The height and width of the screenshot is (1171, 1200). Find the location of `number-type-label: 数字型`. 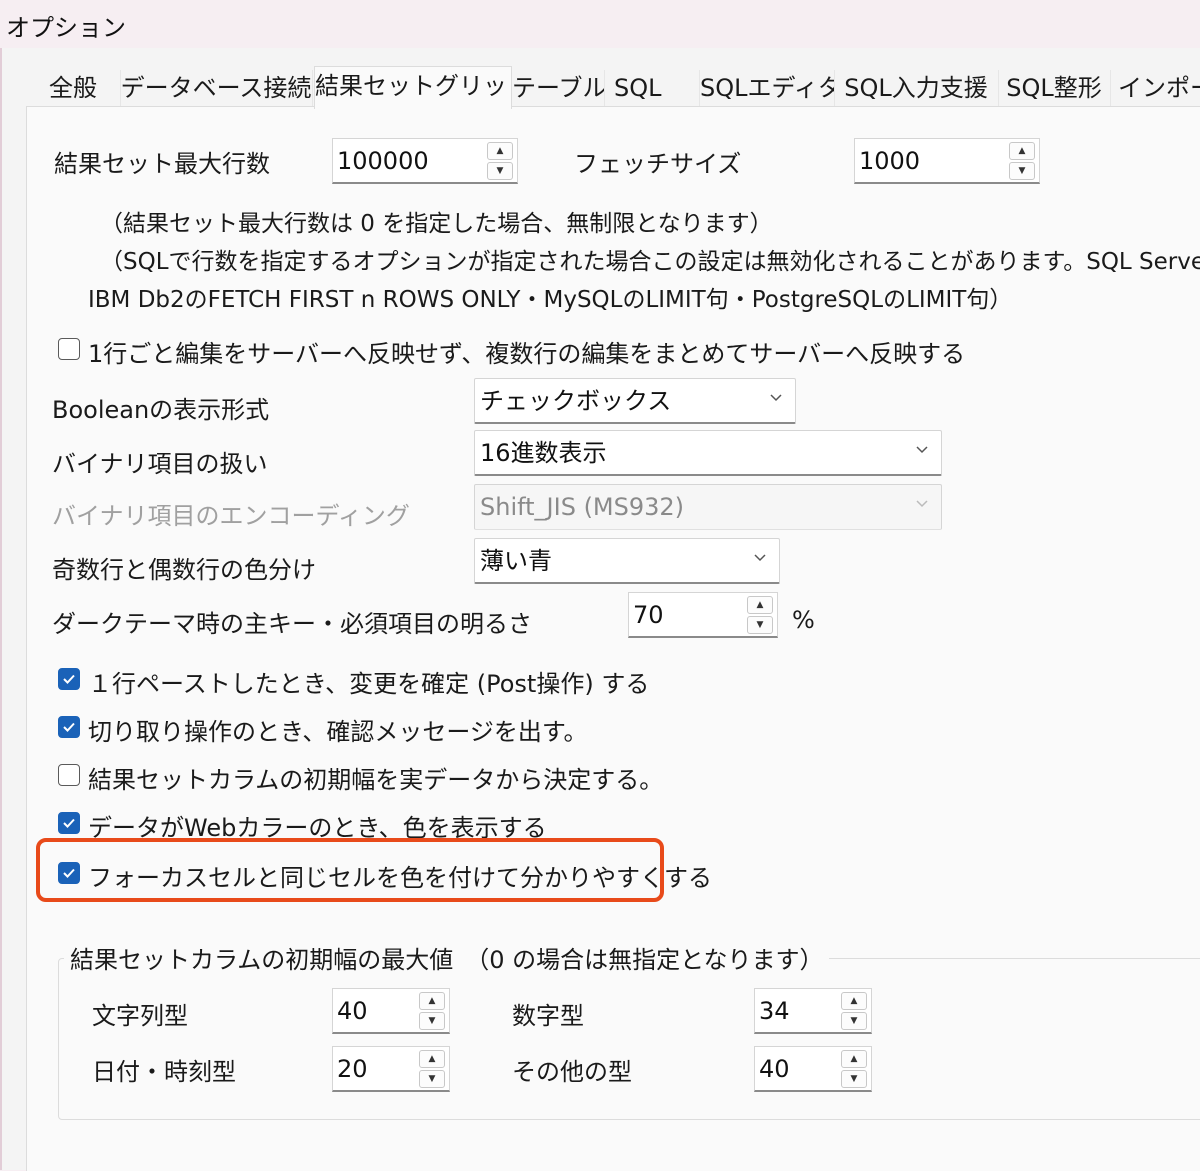

number-type-label: 数字型 is located at coordinates (548, 1016).